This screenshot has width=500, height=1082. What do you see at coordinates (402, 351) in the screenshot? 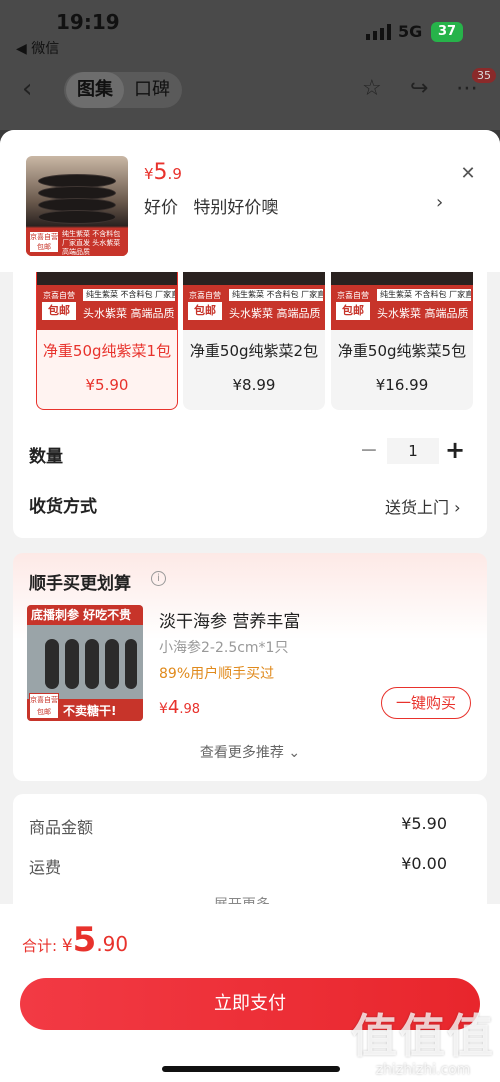
I see `sku-option-name: 净重50g纯紫菜5包` at bounding box center [402, 351].